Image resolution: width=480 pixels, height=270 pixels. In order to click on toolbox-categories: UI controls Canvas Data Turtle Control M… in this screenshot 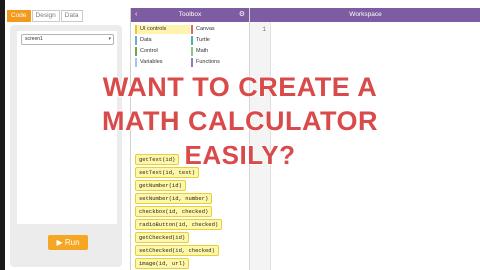, I will do `click(190, 48)`.